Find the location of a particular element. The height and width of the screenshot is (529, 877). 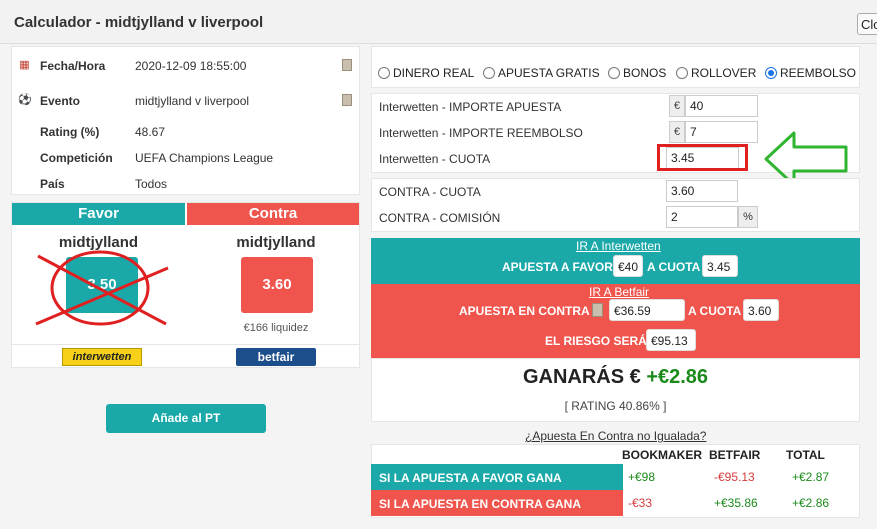

radio-label: BONOS is located at coordinates (645, 73).